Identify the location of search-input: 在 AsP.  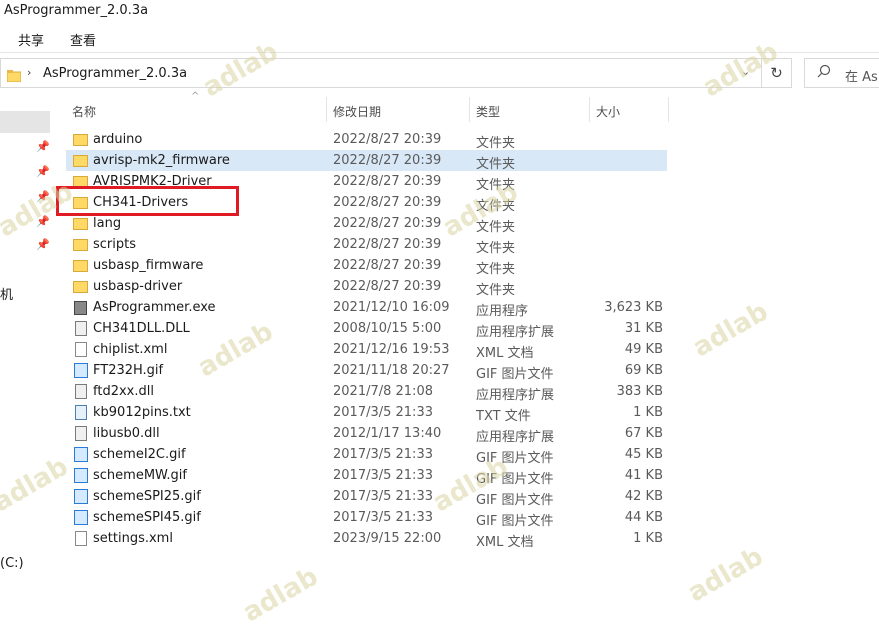
(841, 73).